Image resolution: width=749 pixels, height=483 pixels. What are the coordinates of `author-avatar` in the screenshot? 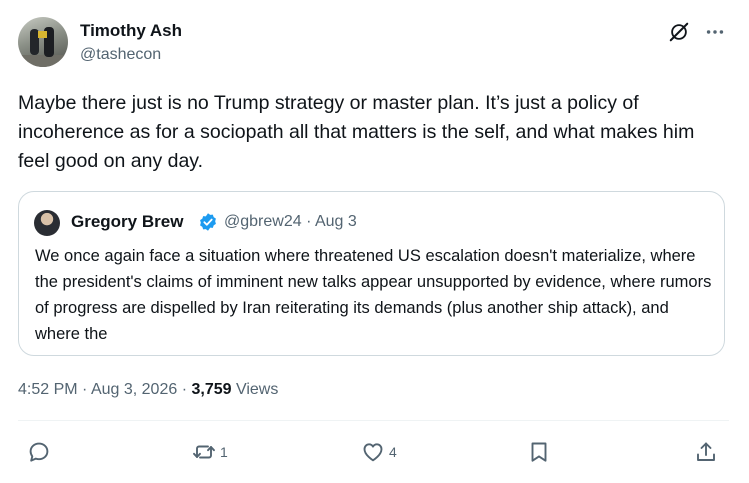 It's located at (43, 42).